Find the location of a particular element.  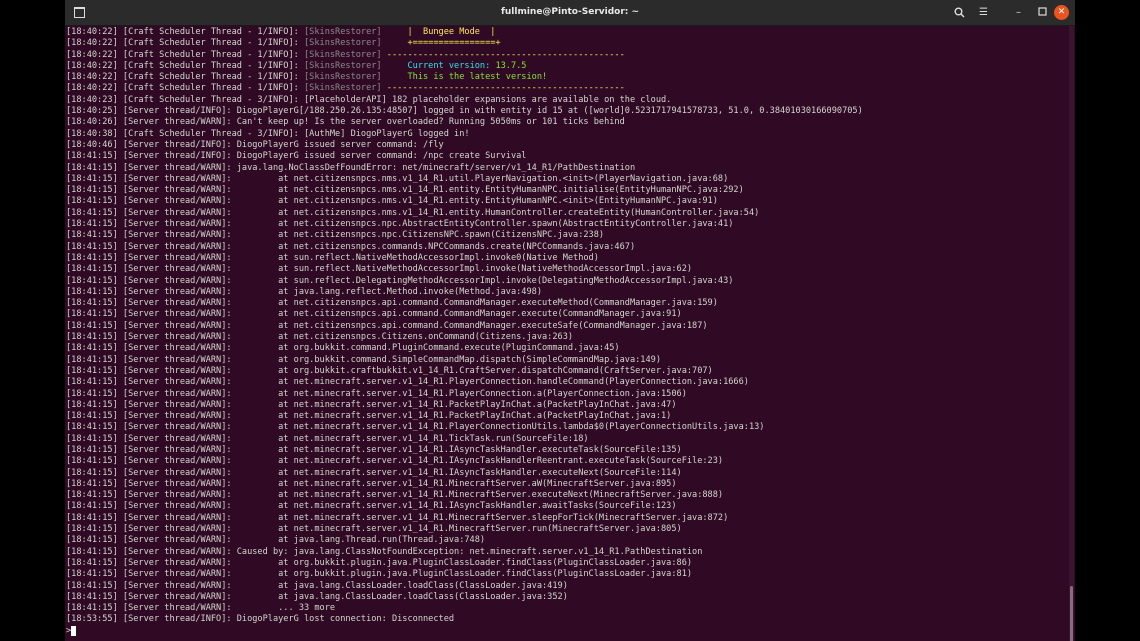

log-message: This is the latest version! is located at coordinates (464, 77).